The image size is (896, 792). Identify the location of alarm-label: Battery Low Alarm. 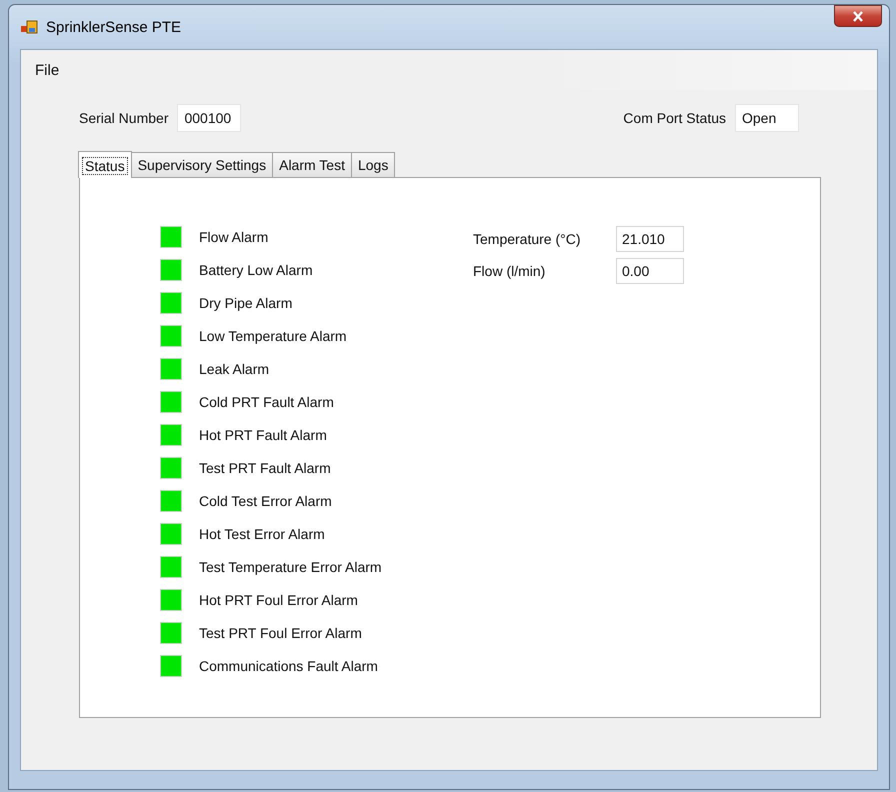
(256, 270).